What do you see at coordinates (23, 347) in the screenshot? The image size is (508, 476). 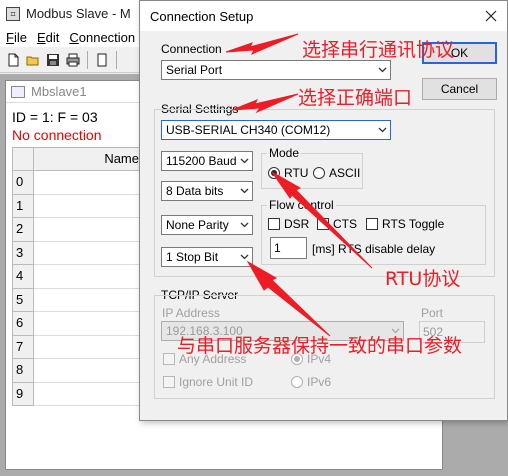 I see `row-index: 7` at bounding box center [23, 347].